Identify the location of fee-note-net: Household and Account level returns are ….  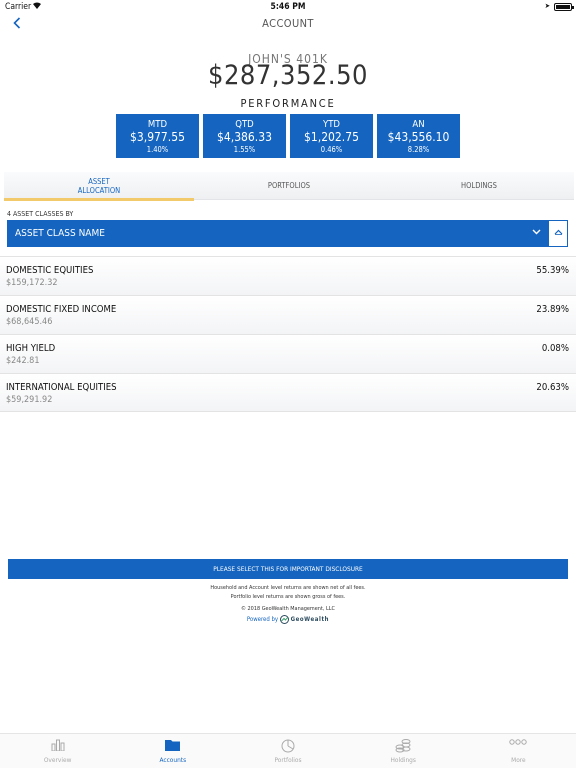
(288, 588).